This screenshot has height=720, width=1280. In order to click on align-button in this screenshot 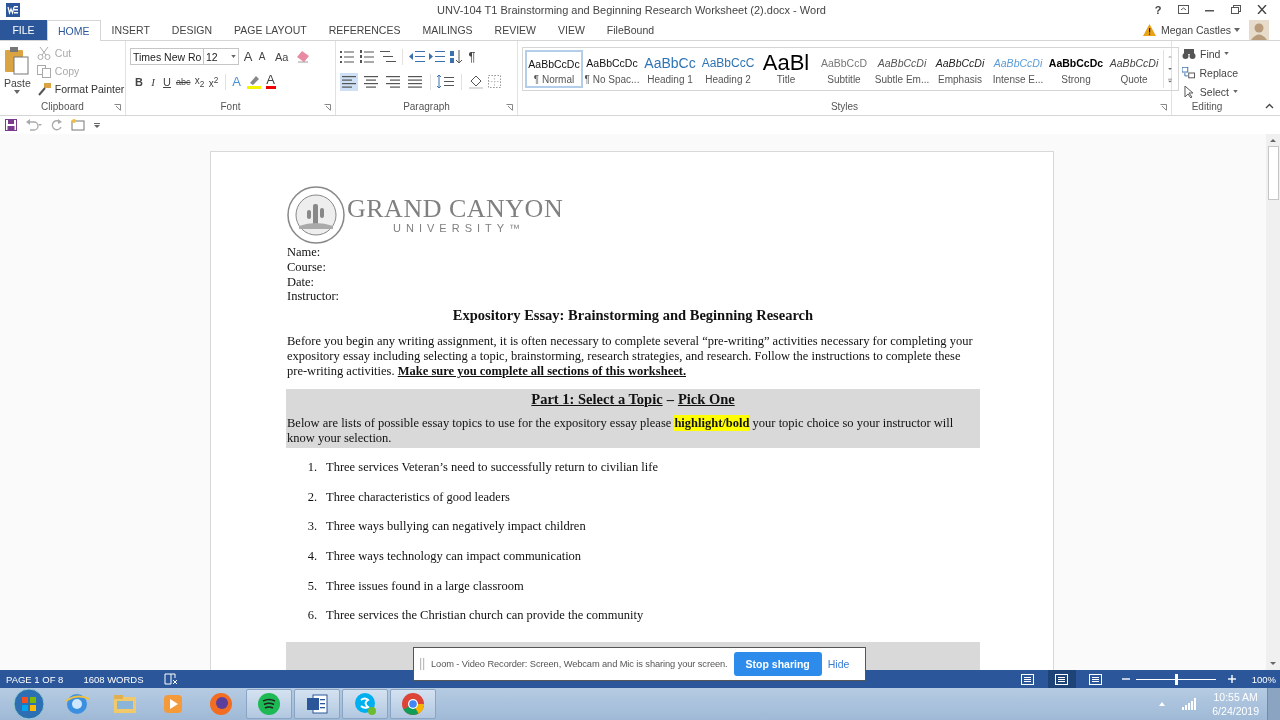, I will do `click(349, 81)`.